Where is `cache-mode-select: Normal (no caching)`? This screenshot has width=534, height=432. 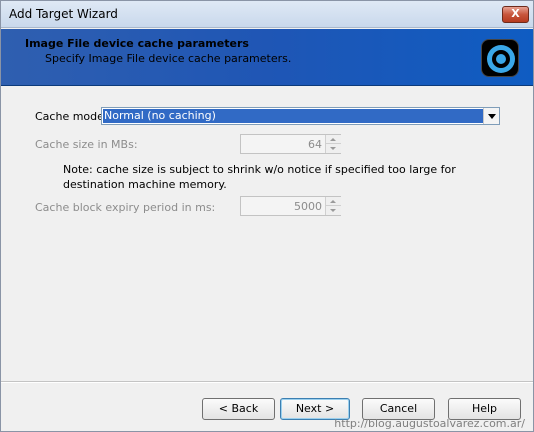
cache-mode-select: Normal (no caching) is located at coordinates (300, 116).